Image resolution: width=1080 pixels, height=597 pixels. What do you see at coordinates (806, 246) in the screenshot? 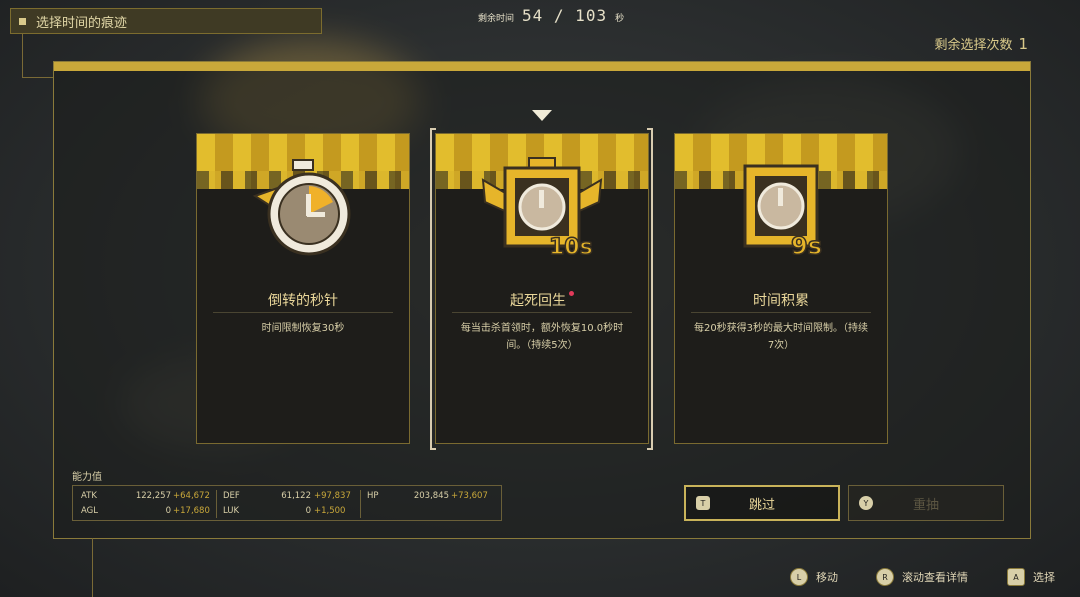
I see `svg-text: 9s` at bounding box center [806, 246].